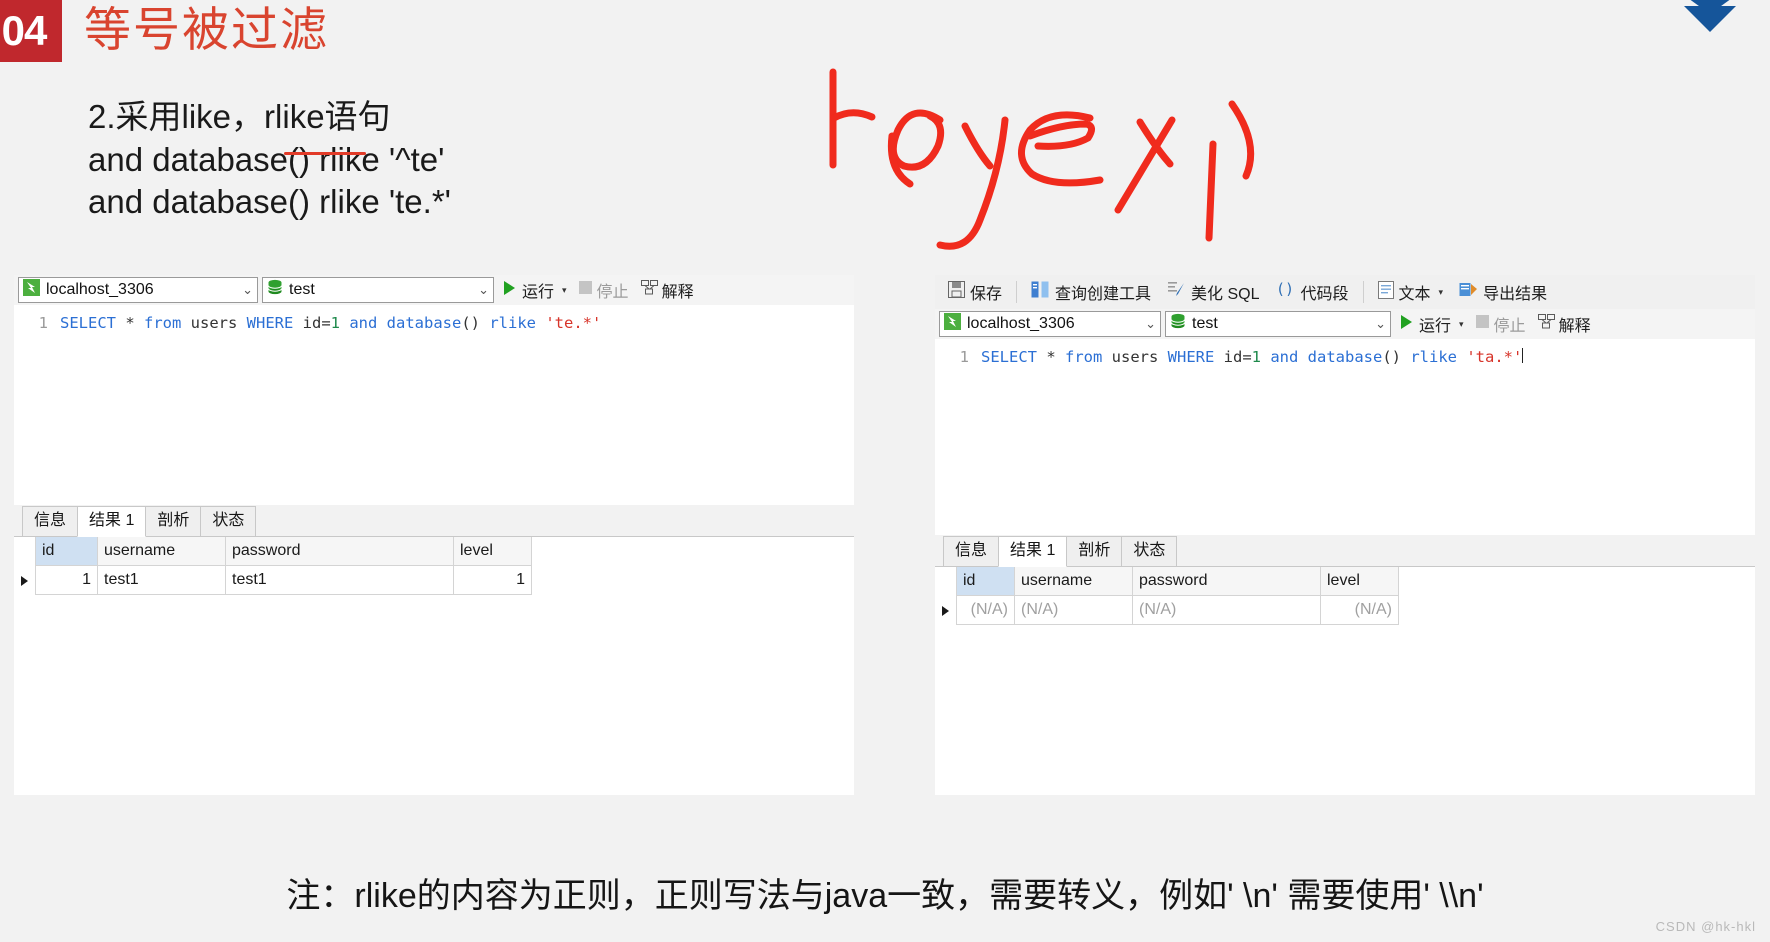 The image size is (1770, 942). What do you see at coordinates (956, 292) in the screenshot?
I see `save-icon` at bounding box center [956, 292].